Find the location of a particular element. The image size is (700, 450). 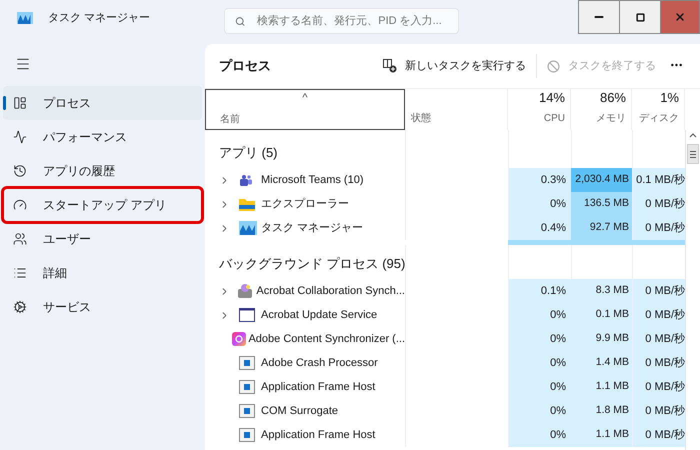

column-total: 86% is located at coordinates (613, 97).